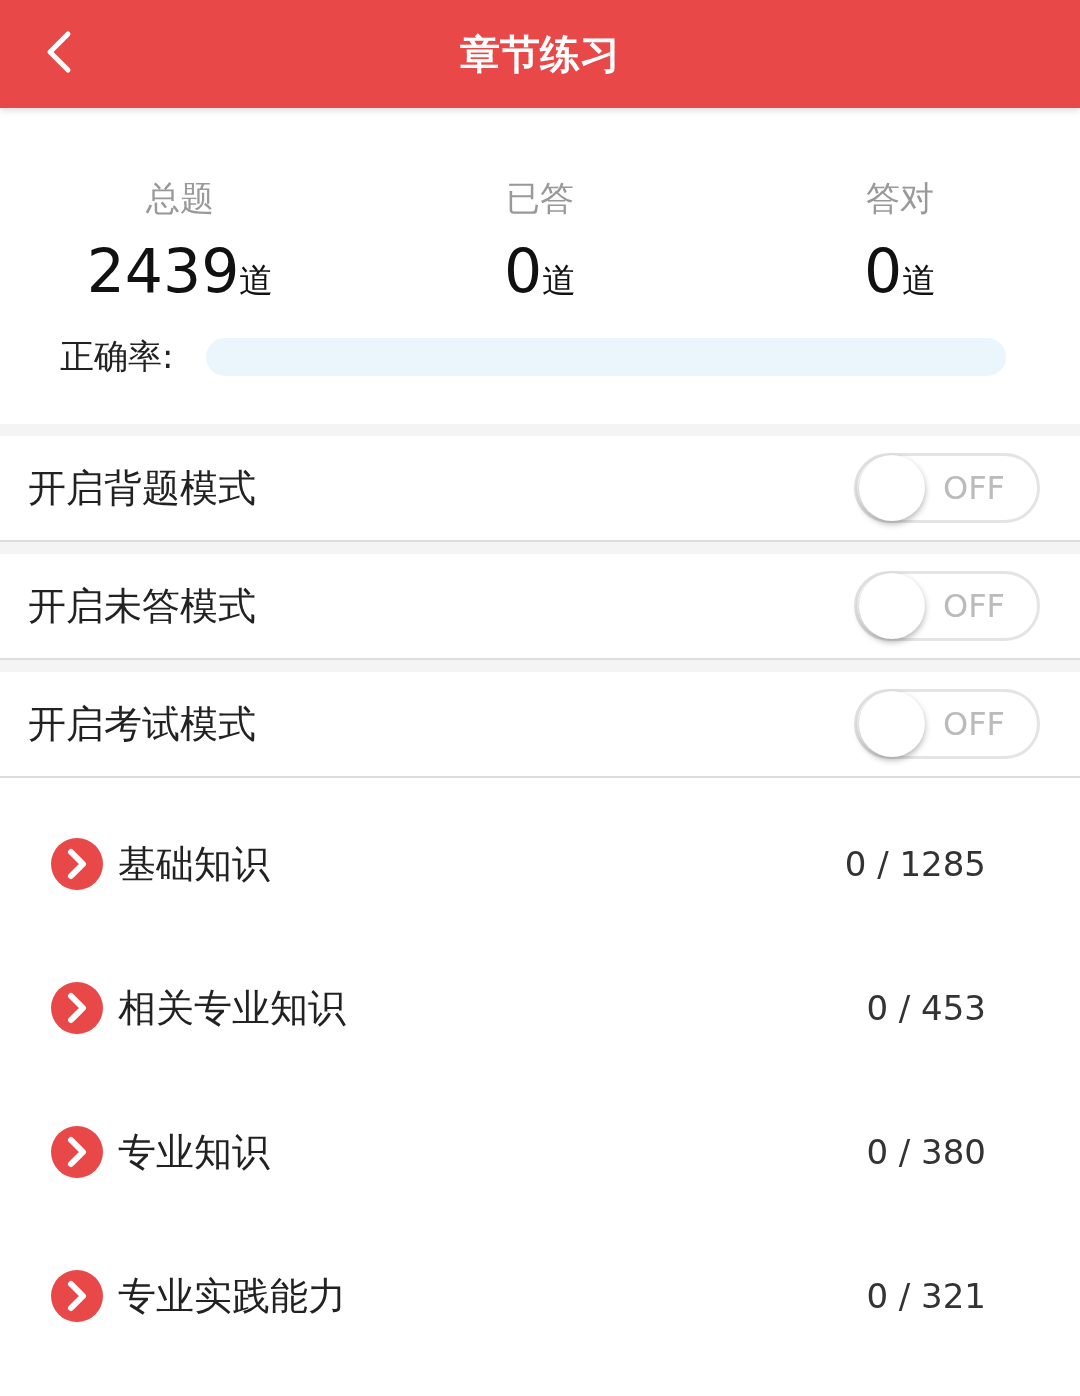 The height and width of the screenshot is (1396, 1080). What do you see at coordinates (540, 198) in the screenshot?
I see `stat-label: 已答` at bounding box center [540, 198].